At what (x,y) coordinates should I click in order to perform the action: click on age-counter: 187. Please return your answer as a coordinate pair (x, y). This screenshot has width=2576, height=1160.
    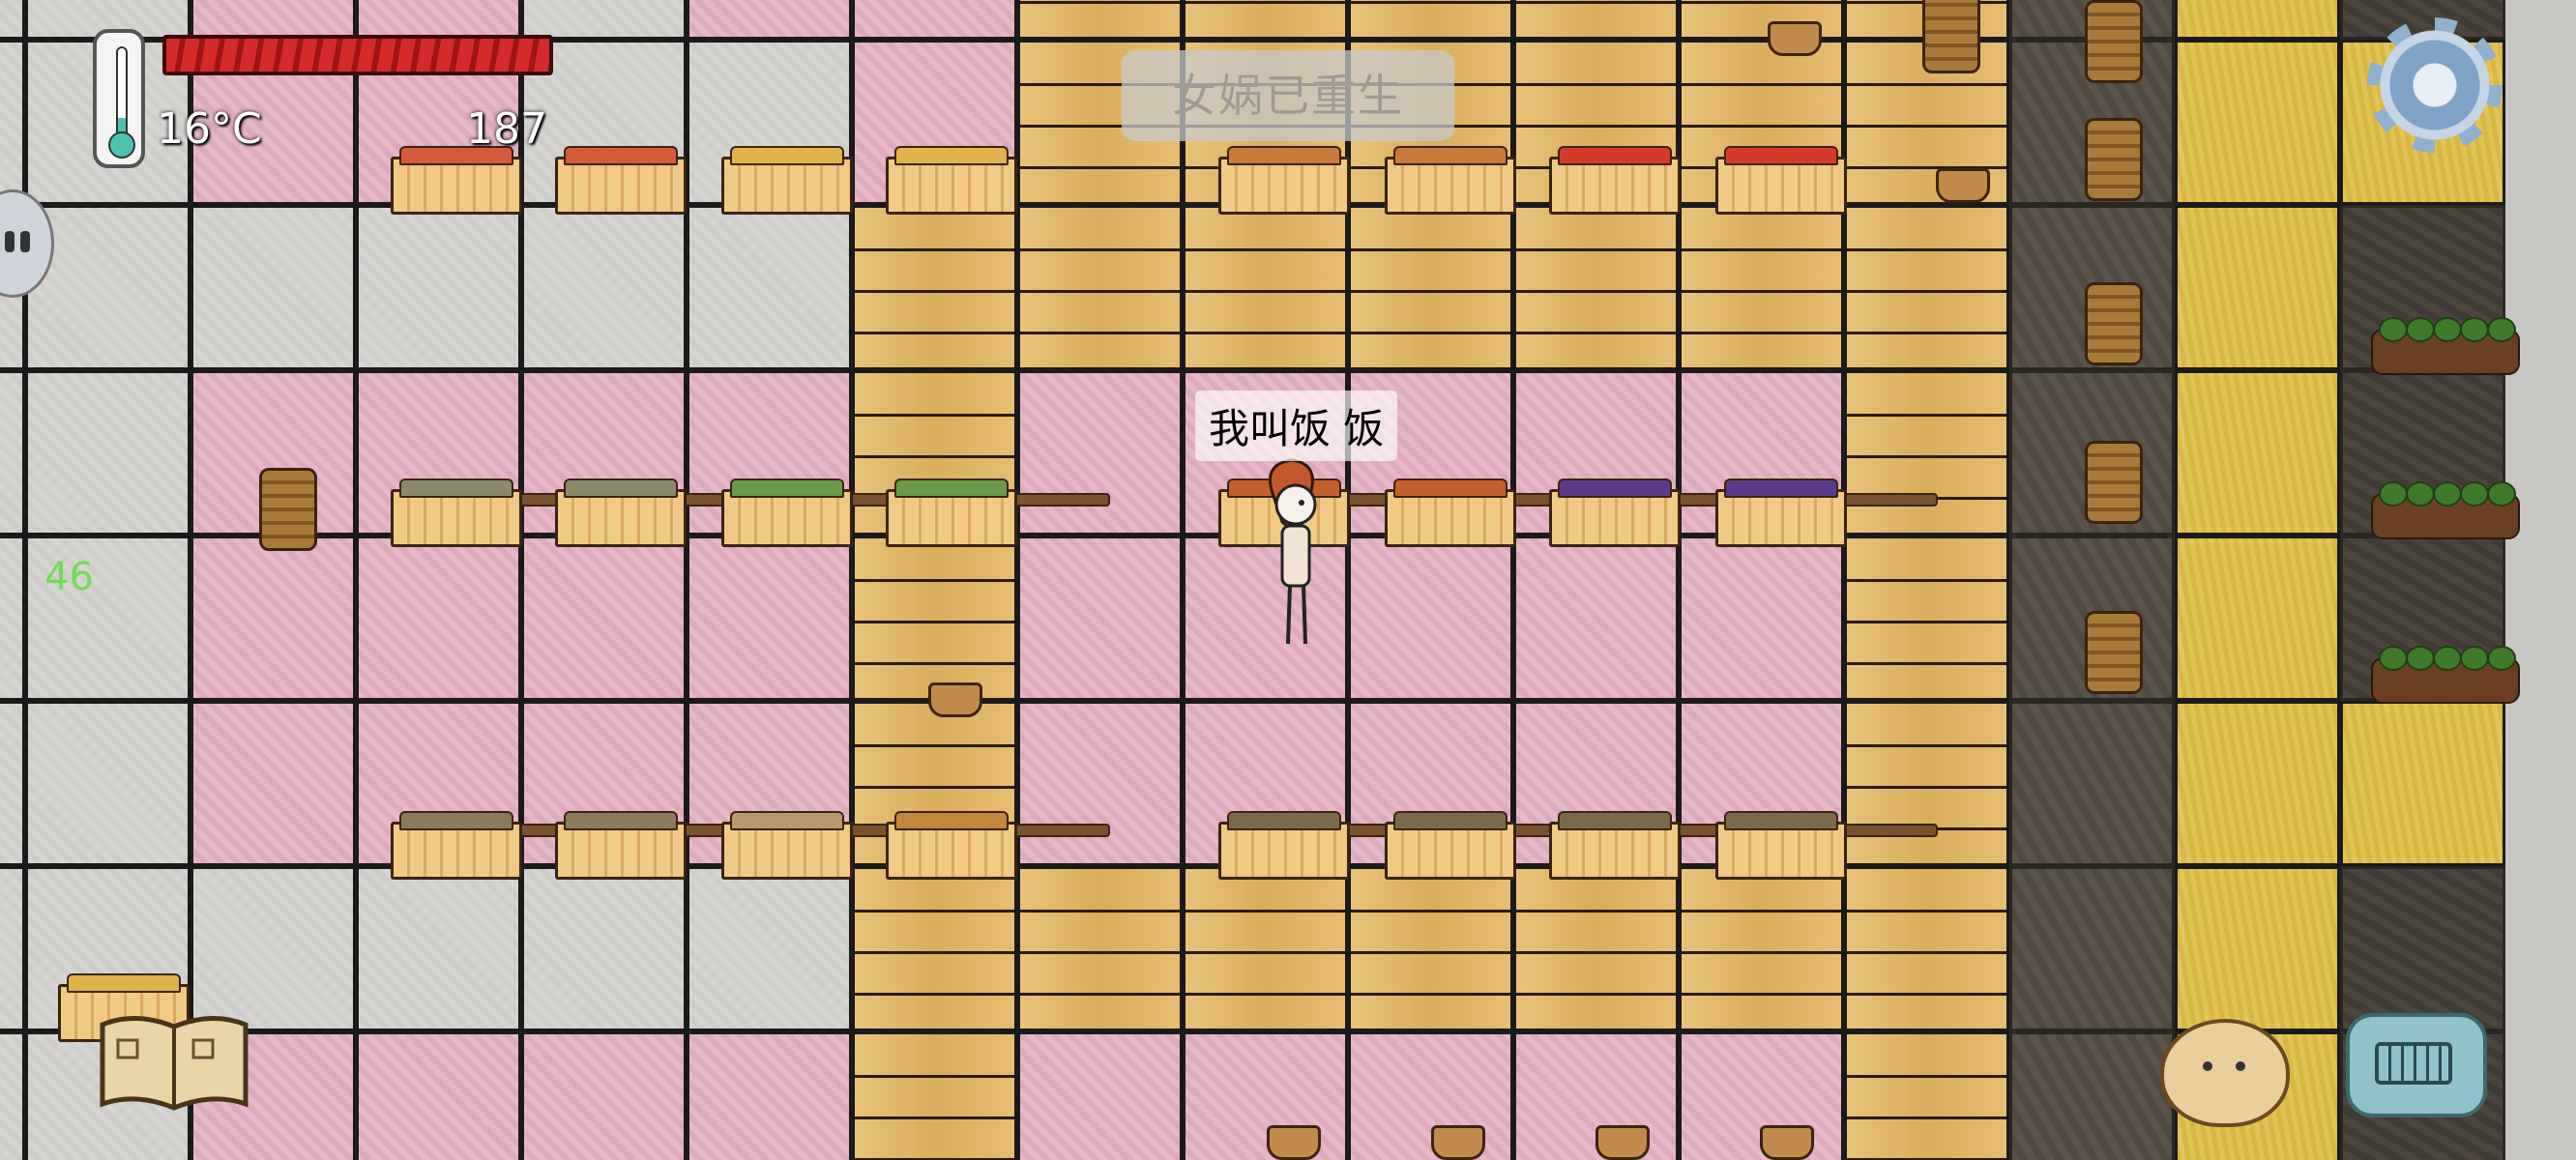
    Looking at the image, I should click on (506, 129).